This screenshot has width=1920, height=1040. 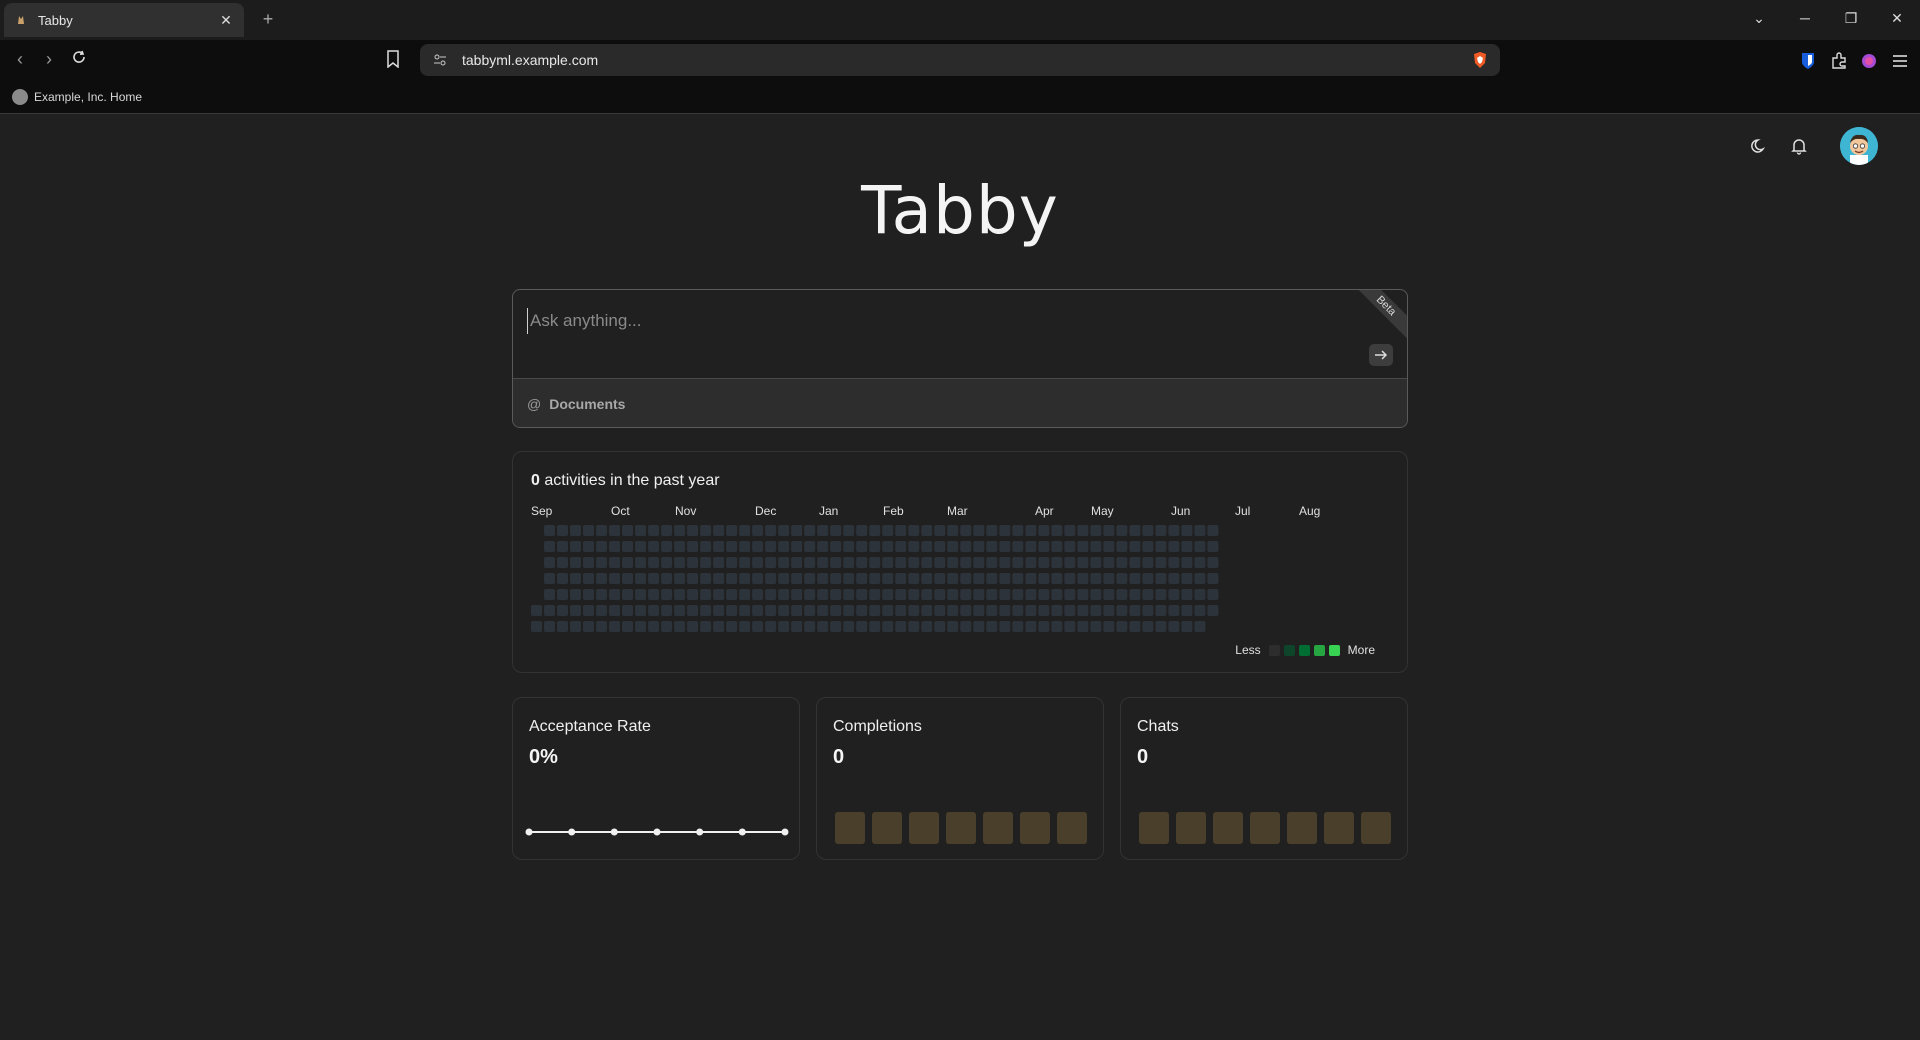 I want to click on reload-button, so click(x=79, y=59).